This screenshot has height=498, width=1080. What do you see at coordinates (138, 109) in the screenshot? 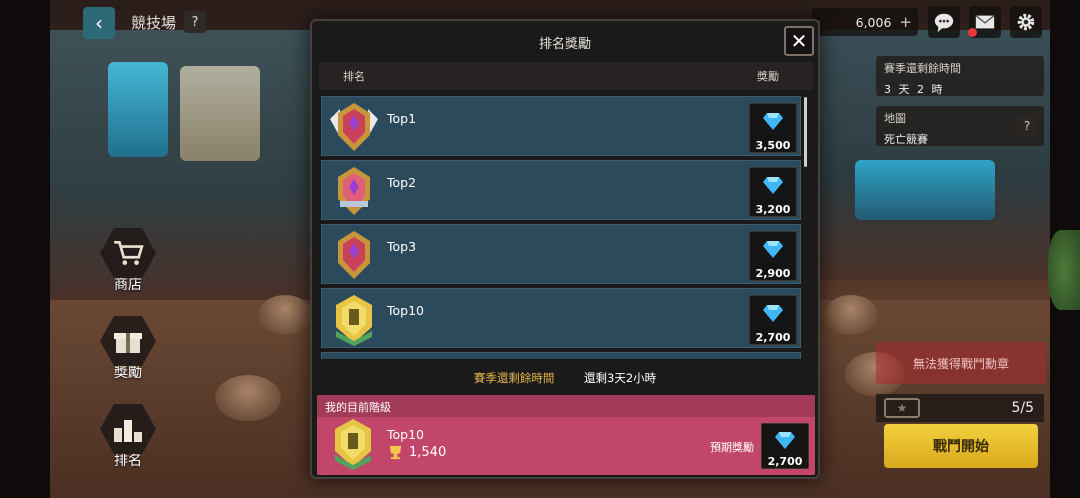
I see `left-screen` at bounding box center [138, 109].